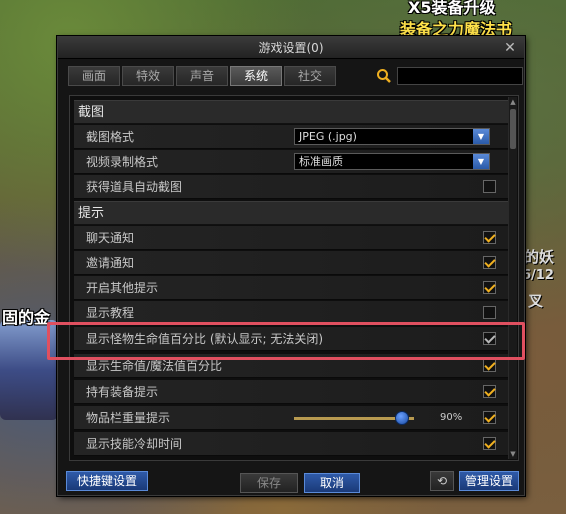  Describe the element at coordinates (29, 370) in the screenshot. I see `treasure-chest-image` at that location.